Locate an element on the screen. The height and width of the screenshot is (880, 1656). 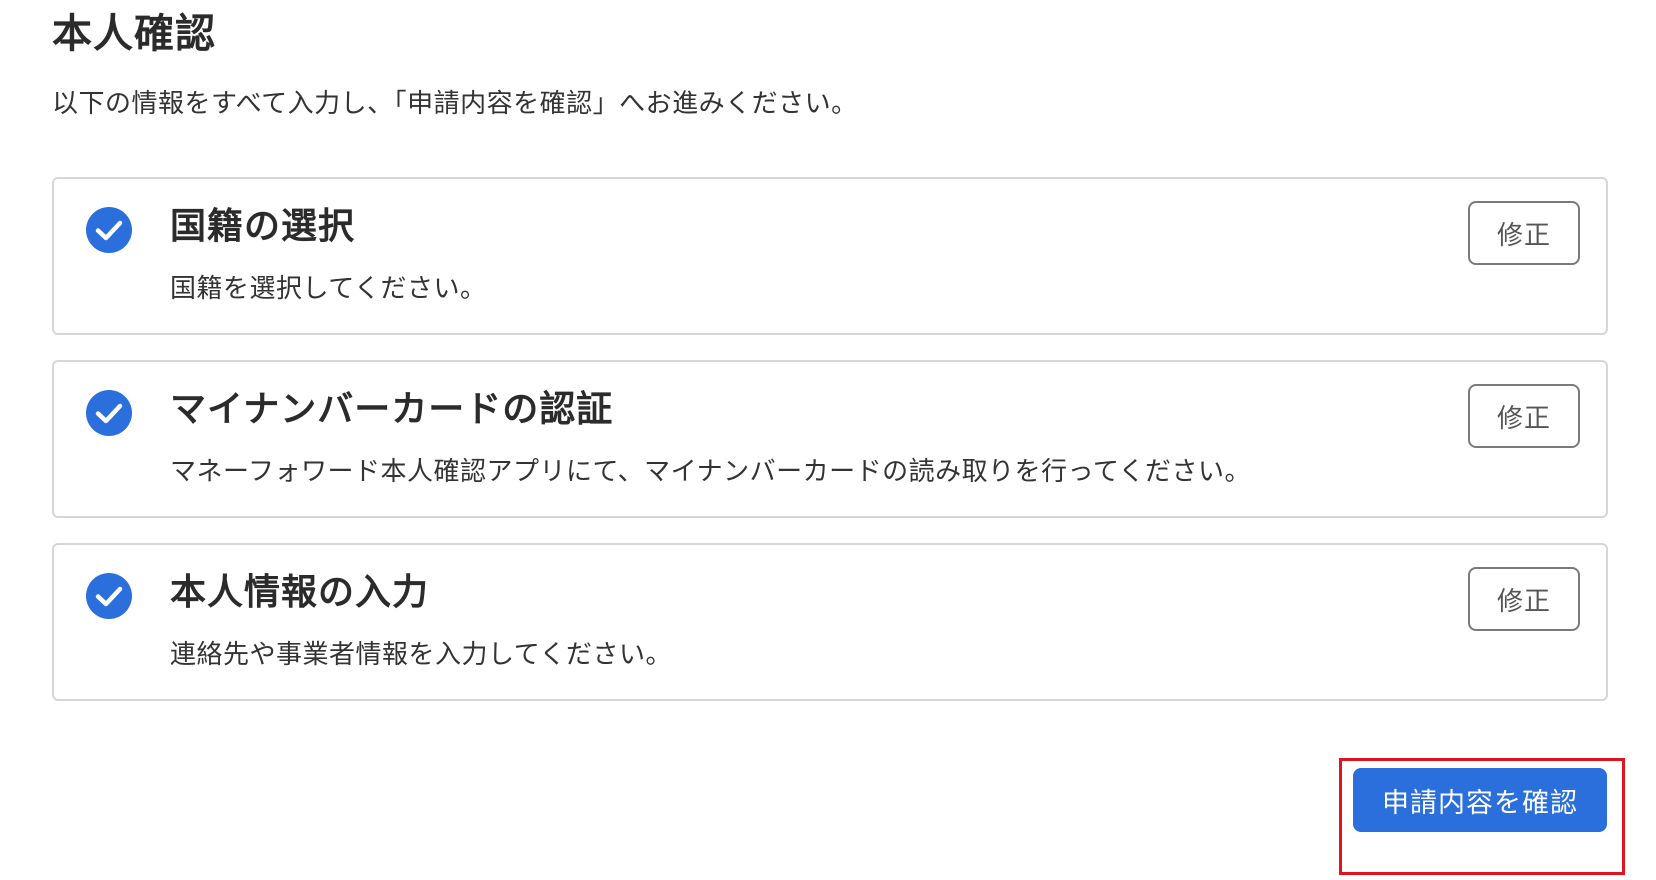
step-title: マイナンバーカードの認証 is located at coordinates (392, 409).